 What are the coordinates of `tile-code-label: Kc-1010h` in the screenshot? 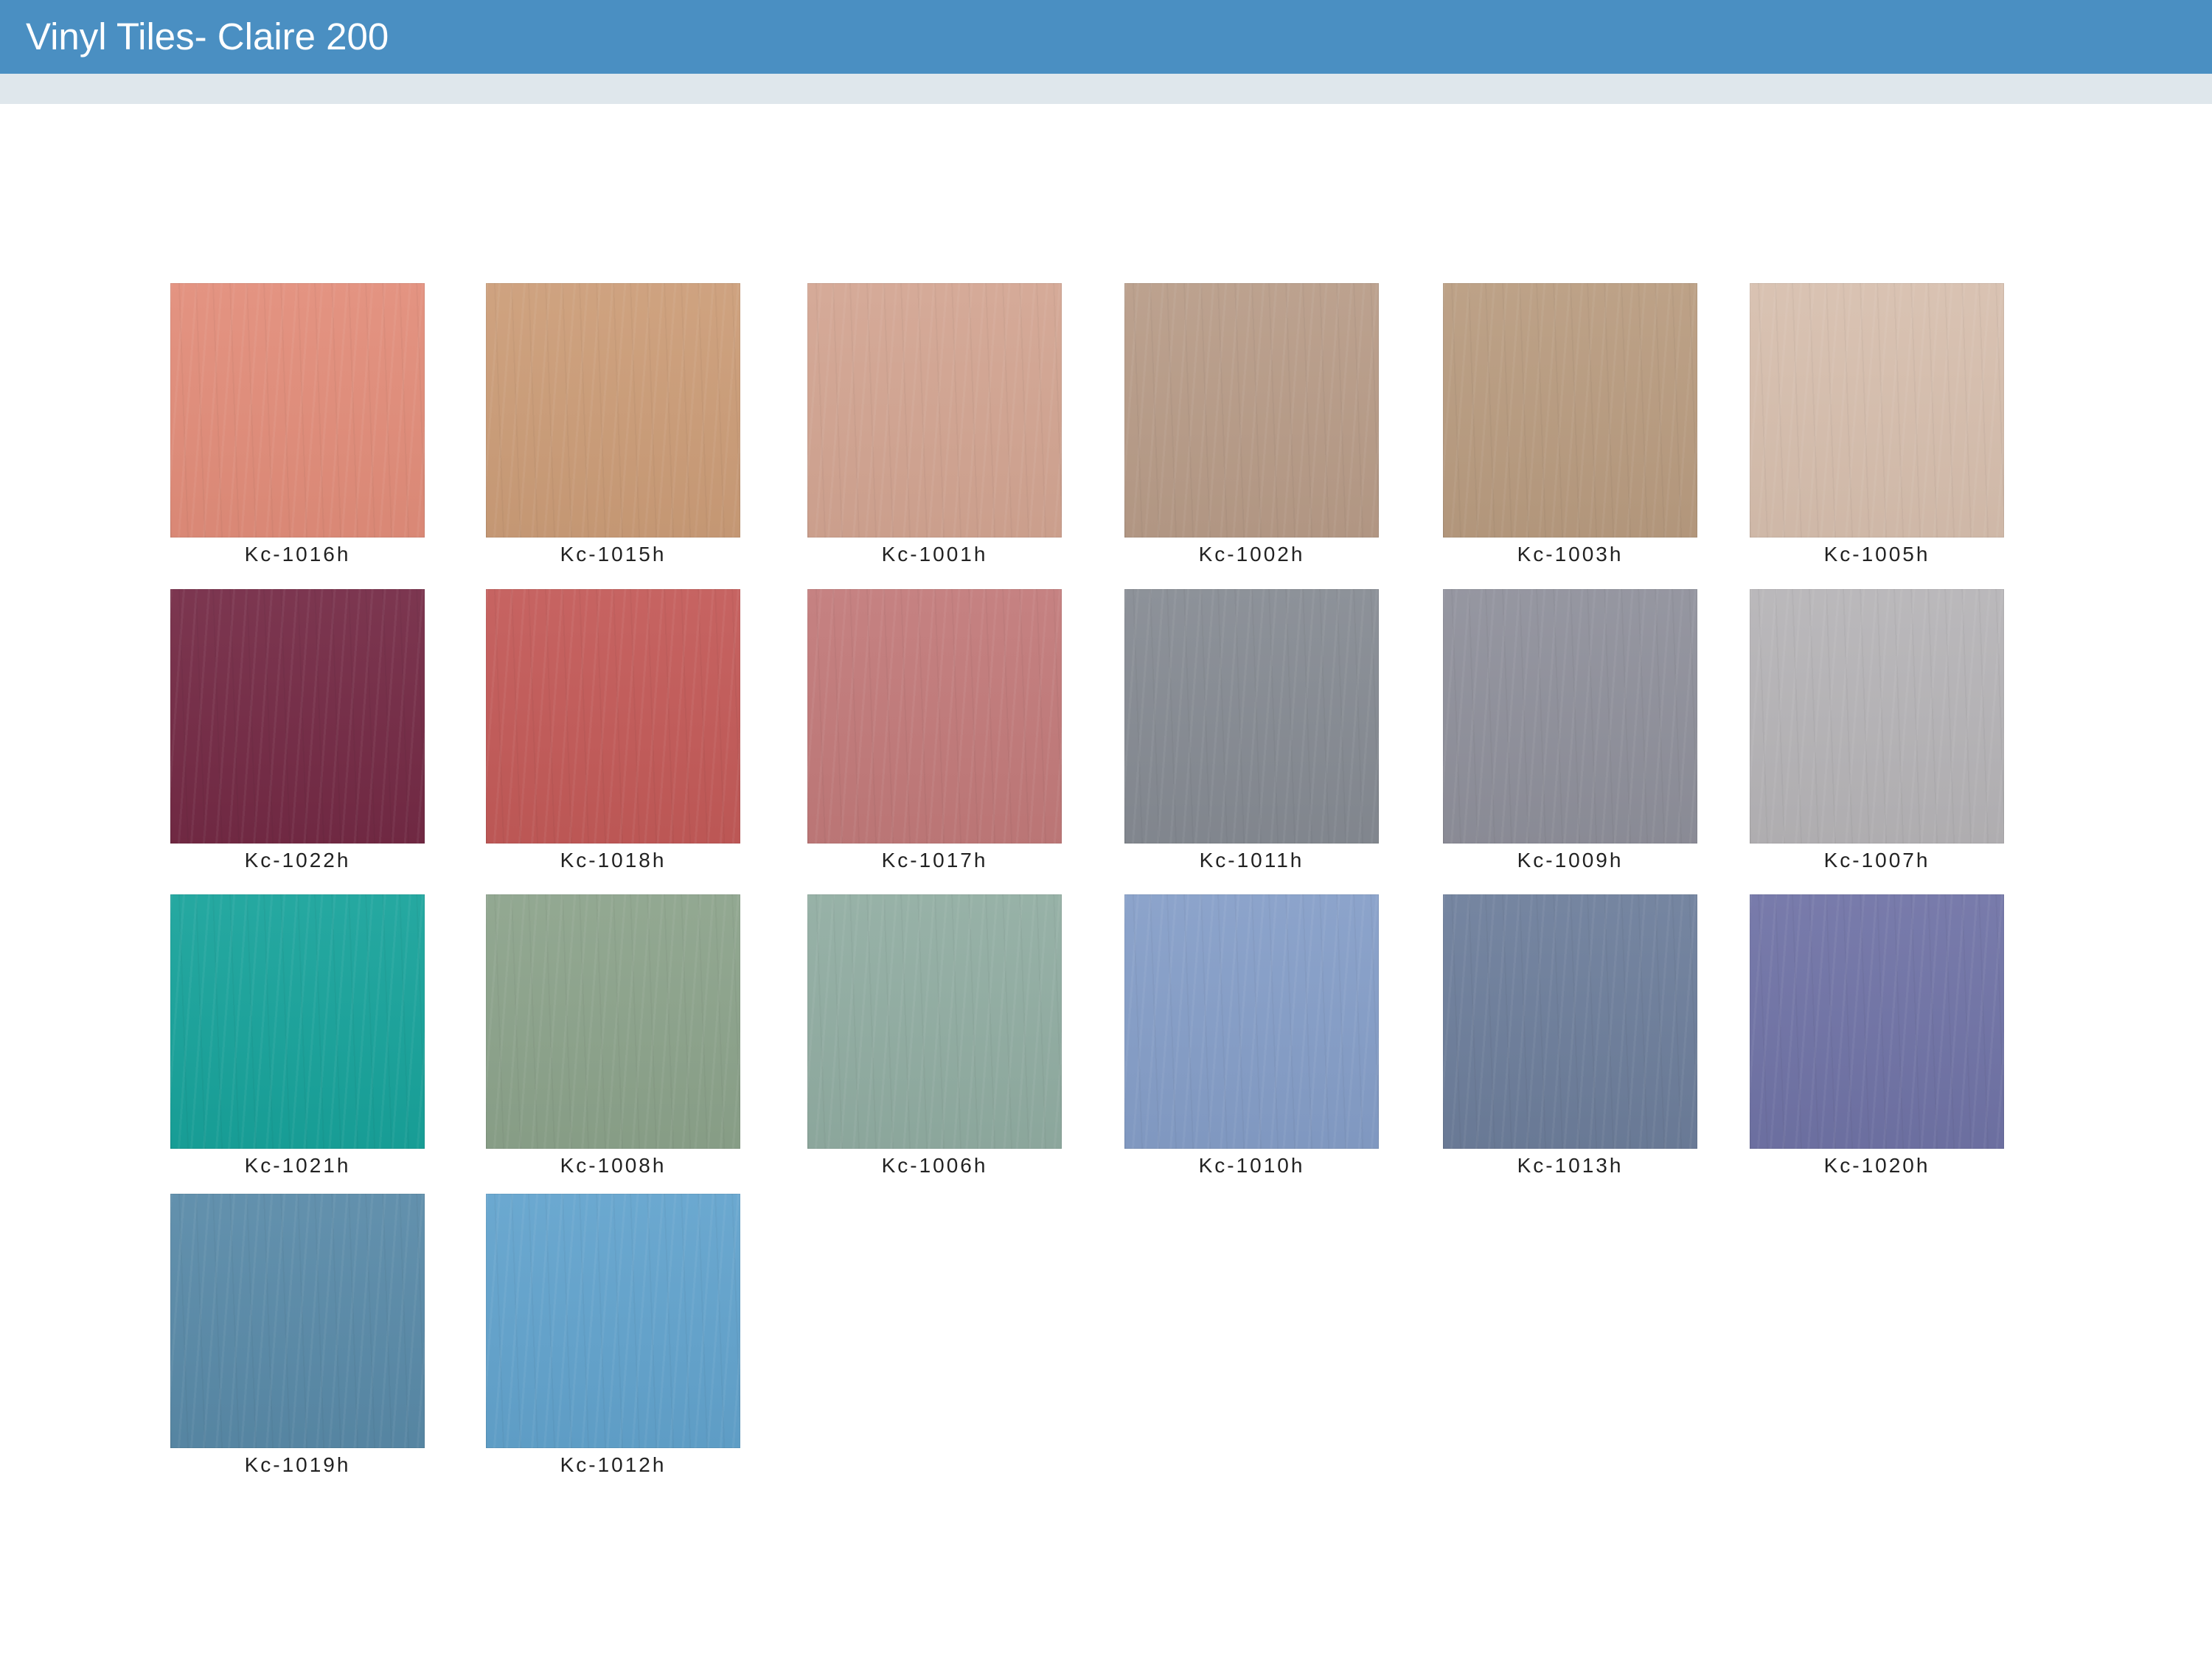 It's located at (1251, 1165).